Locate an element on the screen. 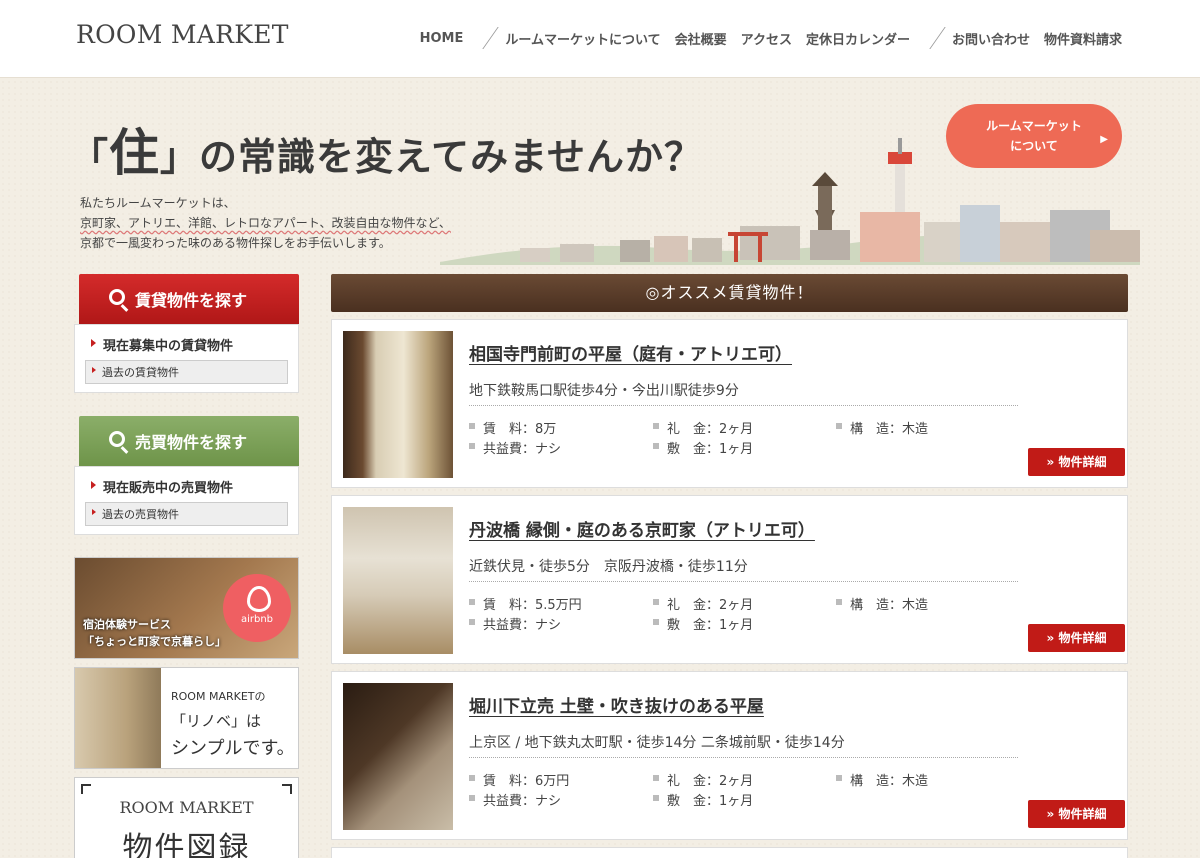 The image size is (1200, 858). nav-contact: お問い合わせ is located at coordinates (991, 38).